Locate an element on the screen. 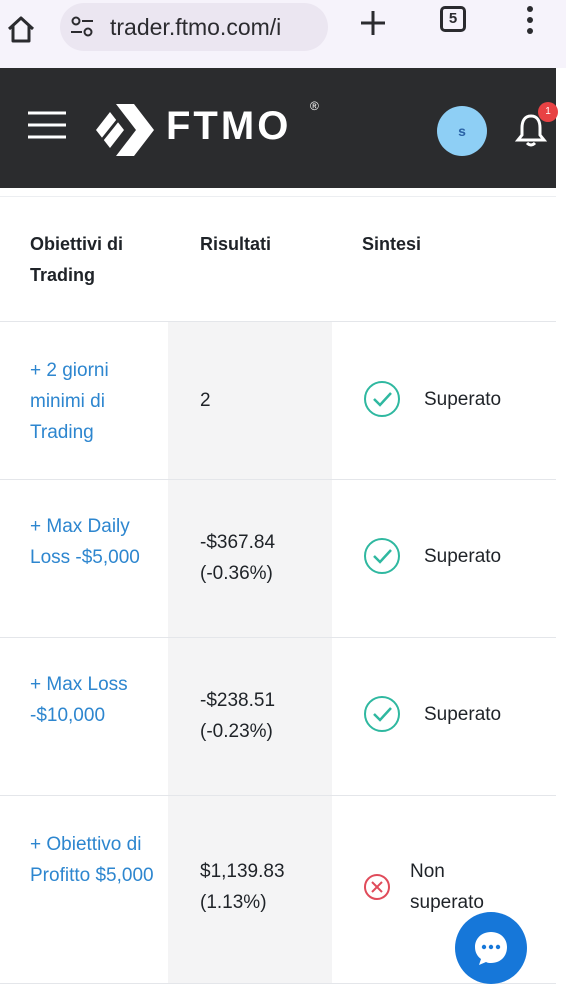 Image resolution: width=566 pixels, height=986 pixels. result-value: $1,139.83 (1.13%) is located at coordinates (242, 887).